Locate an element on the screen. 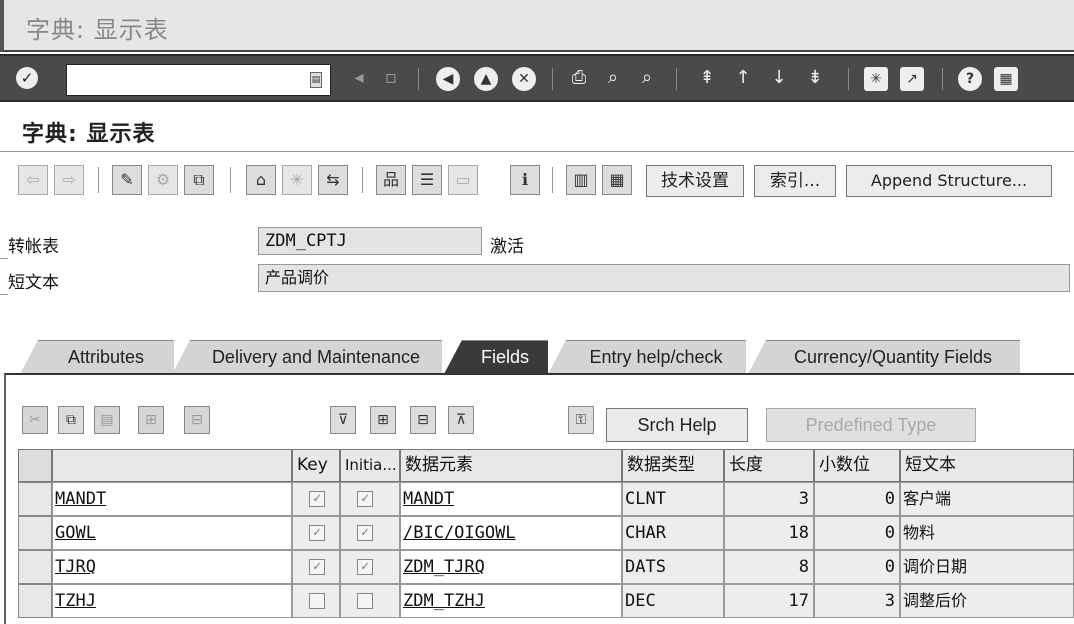 This screenshot has height=624, width=1074. data-element-cell: ZDM_TJRQ is located at coordinates (511, 567).